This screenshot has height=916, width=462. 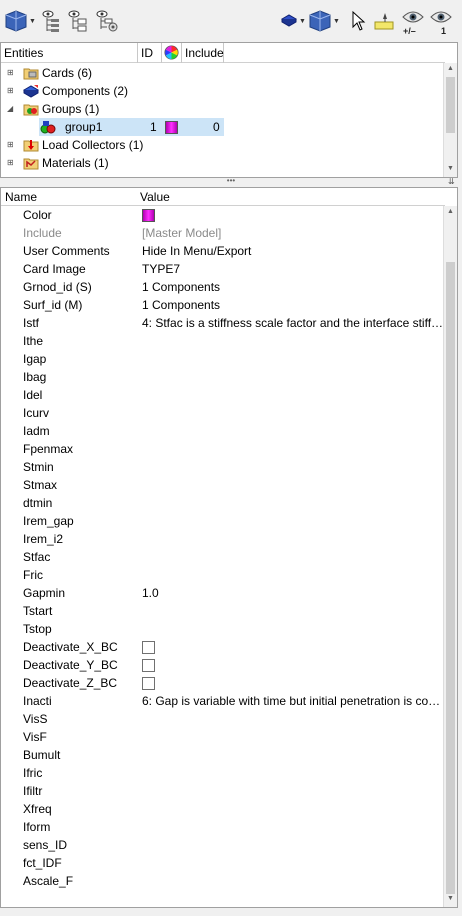 I want to click on tree-settings-button, so click(x=108, y=21).